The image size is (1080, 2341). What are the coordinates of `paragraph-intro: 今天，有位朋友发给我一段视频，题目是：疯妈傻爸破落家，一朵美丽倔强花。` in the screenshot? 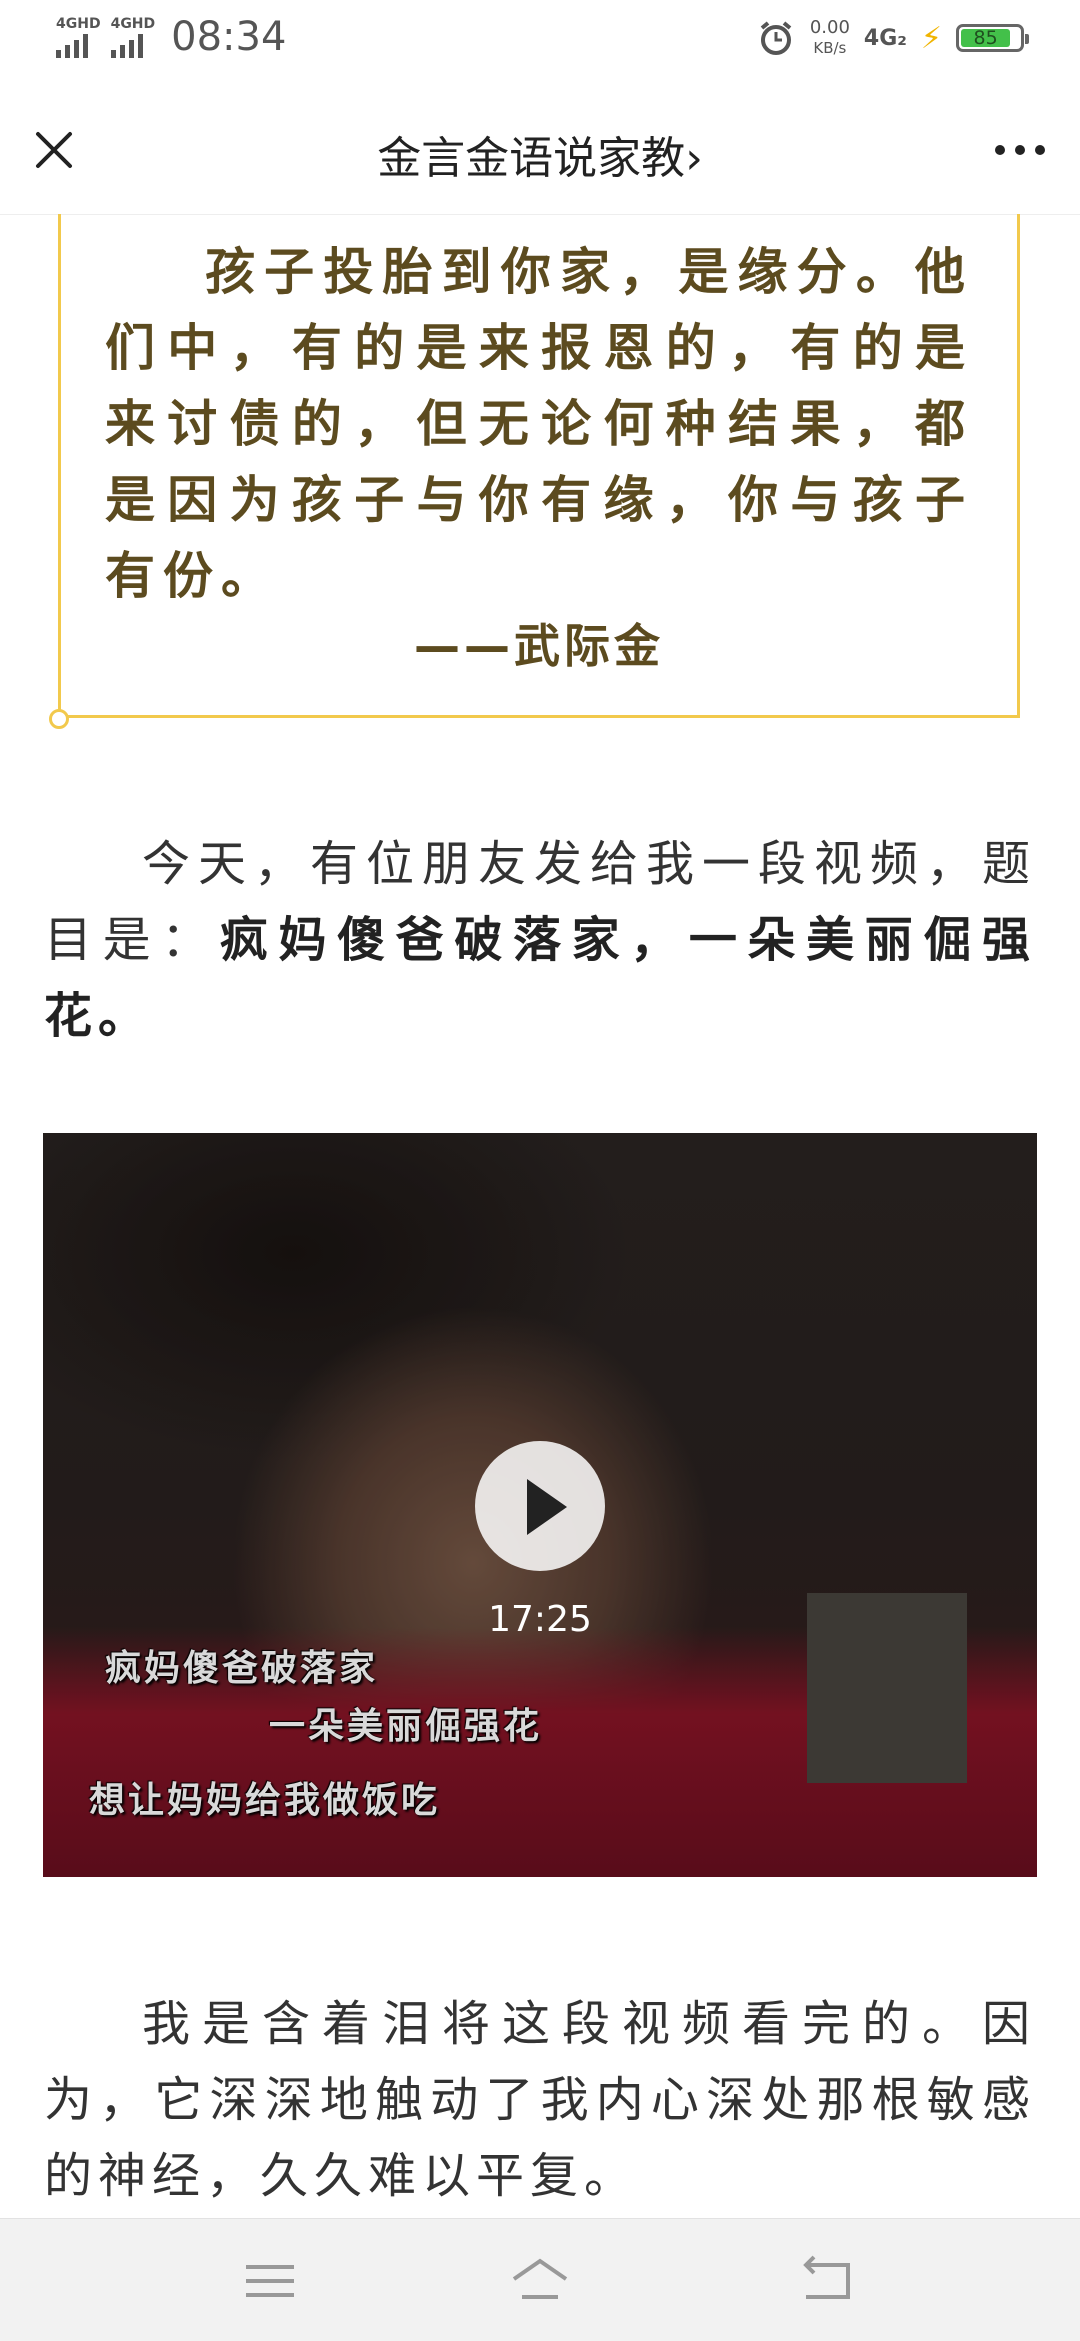 It's located at (540, 940).